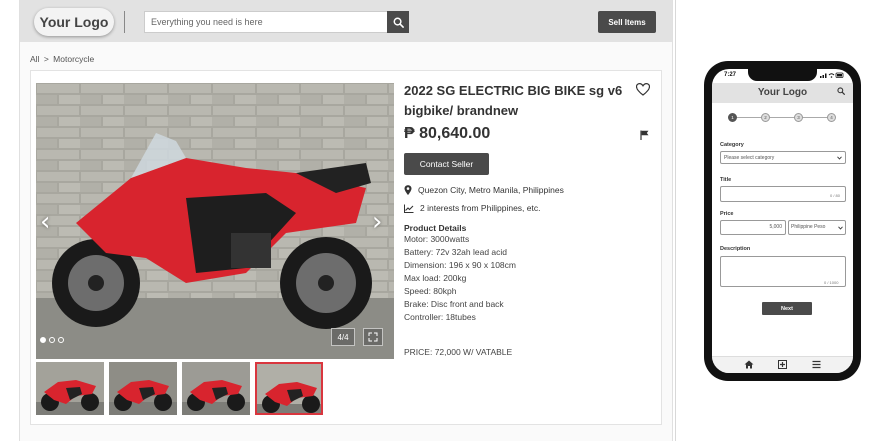 This screenshot has width=880, height=441. What do you see at coordinates (430, 291) in the screenshot?
I see `spec-item: Speed: 80kph` at bounding box center [430, 291].